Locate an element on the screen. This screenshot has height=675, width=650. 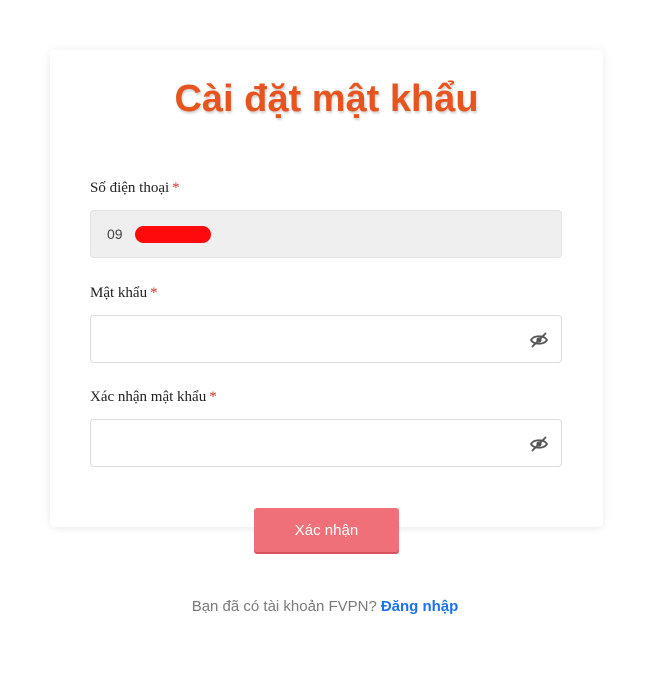
page-title: Cài đặt mật khẩu is located at coordinates (326, 99).